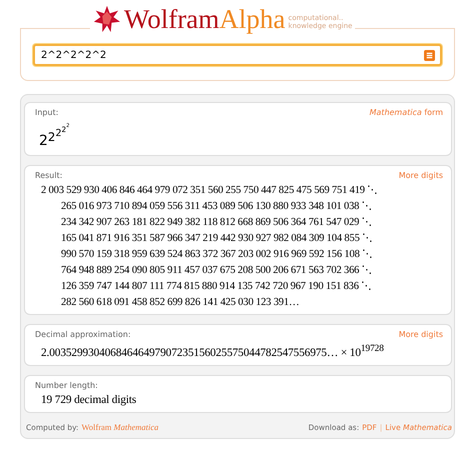 The image size is (460, 451). What do you see at coordinates (66, 385) in the screenshot?
I see `pod-title: Number length:` at bounding box center [66, 385].